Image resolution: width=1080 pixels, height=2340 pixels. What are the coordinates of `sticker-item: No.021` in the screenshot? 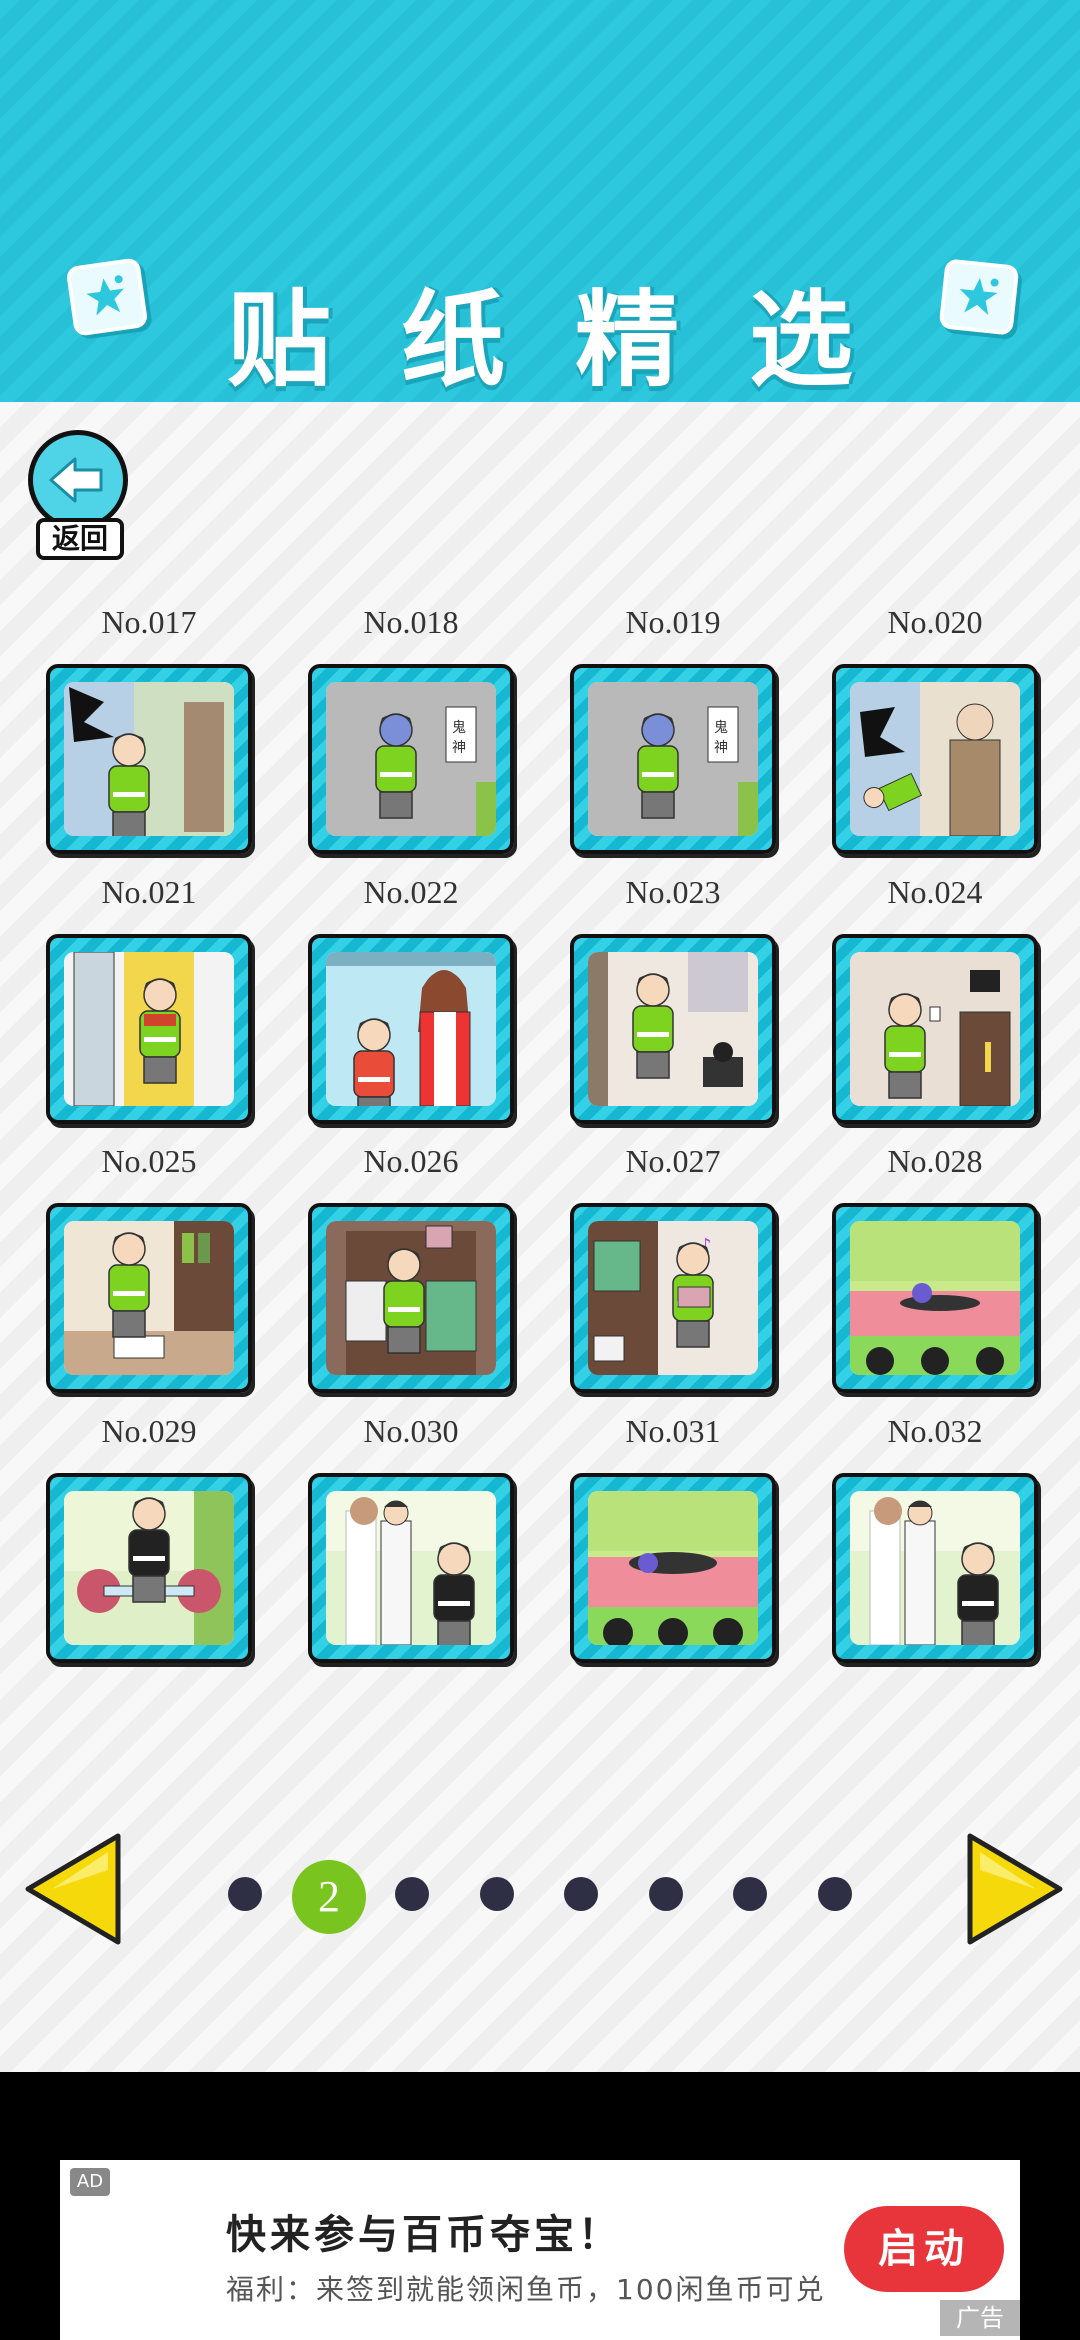 It's located at (149, 1009).